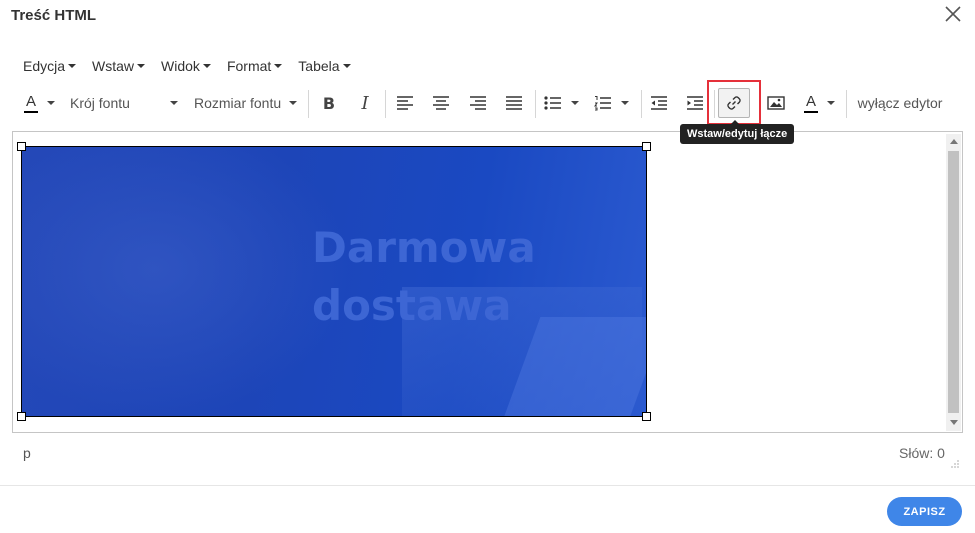 Image resolution: width=975 pixels, height=533 pixels. Describe the element at coordinates (44, 66) in the screenshot. I see `menu-label: Edycja` at that location.